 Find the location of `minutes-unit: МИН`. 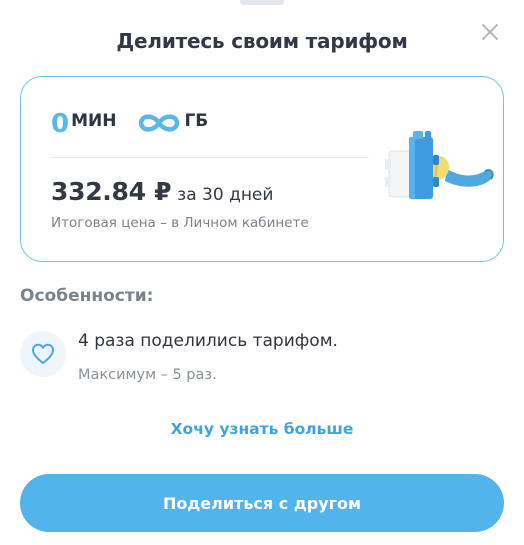

minutes-unit: МИН is located at coordinates (94, 121).